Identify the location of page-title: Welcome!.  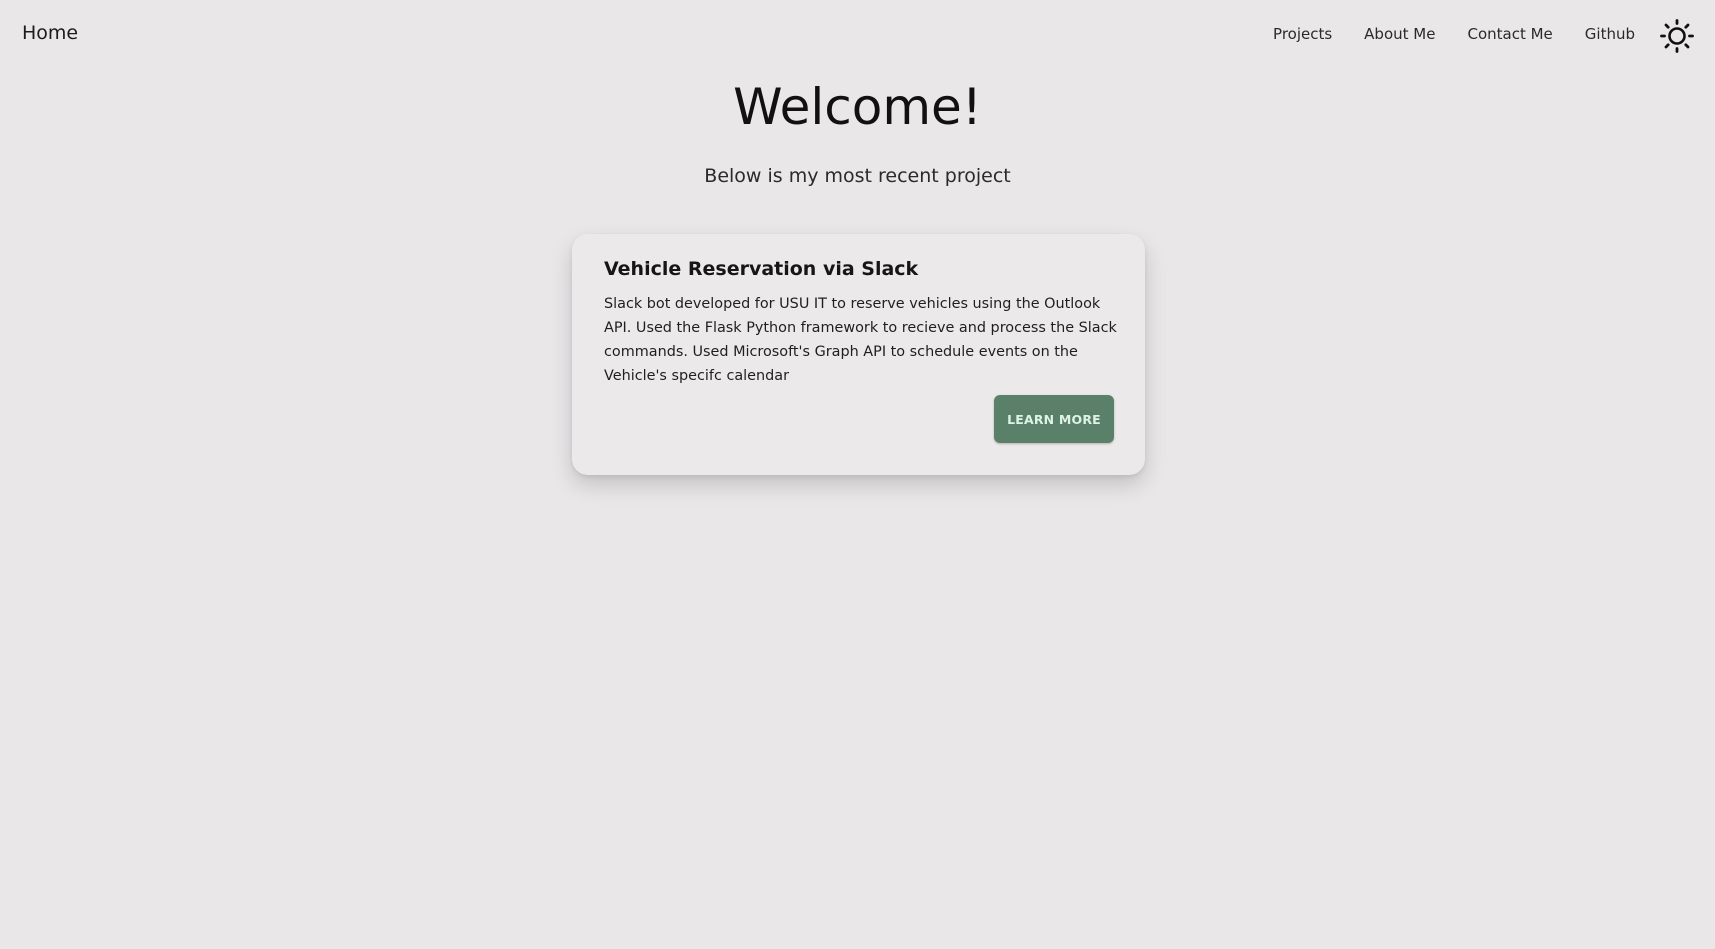
(857, 107).